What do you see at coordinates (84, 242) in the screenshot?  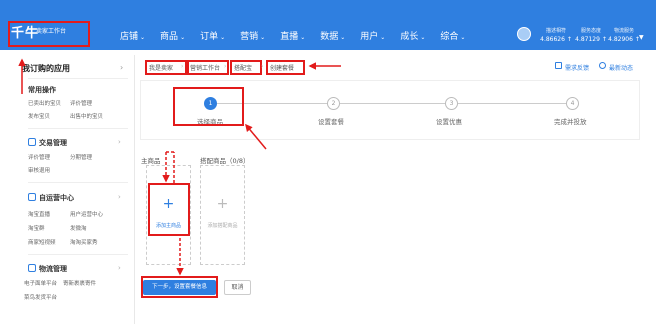 I see `sidebar-link-buyer-show: 淘淘买家秀` at bounding box center [84, 242].